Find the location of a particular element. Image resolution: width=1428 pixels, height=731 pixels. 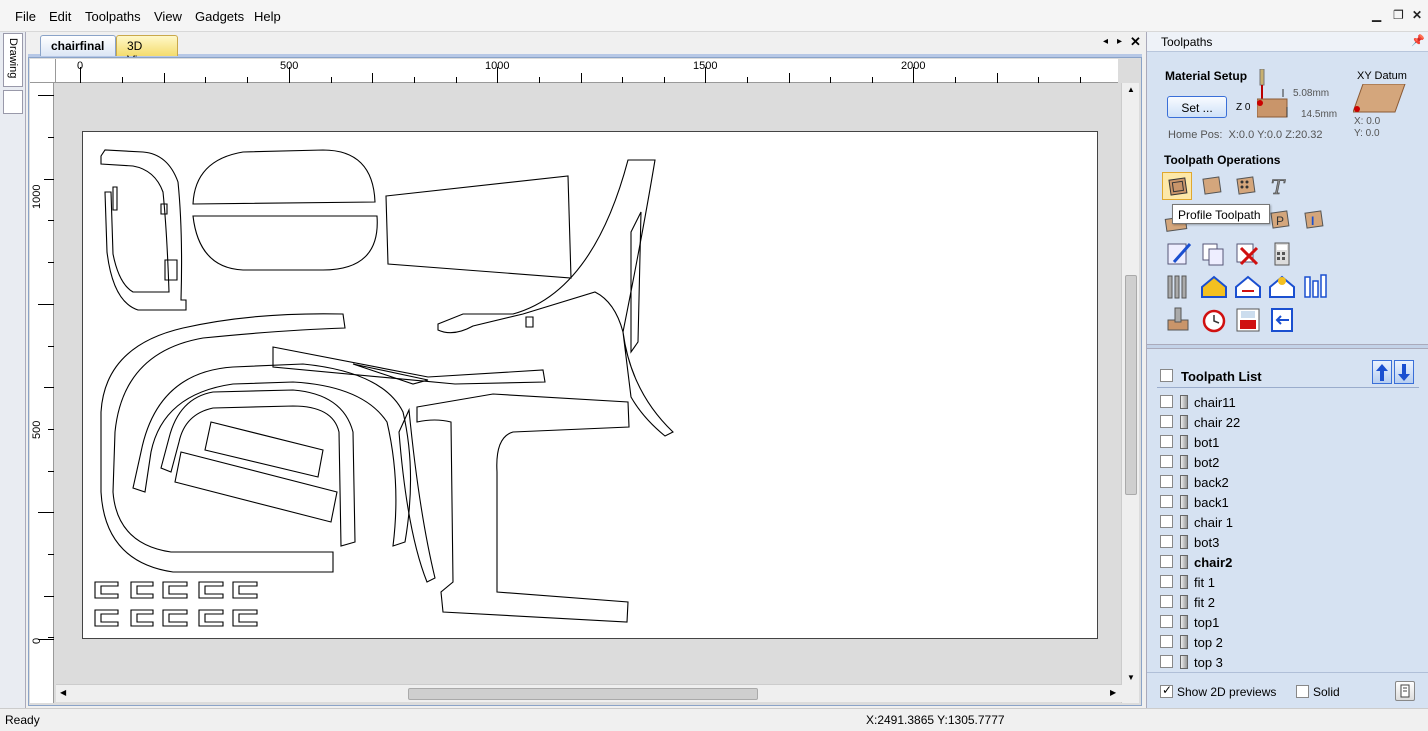

menu-view: View is located at coordinates (168, 16).